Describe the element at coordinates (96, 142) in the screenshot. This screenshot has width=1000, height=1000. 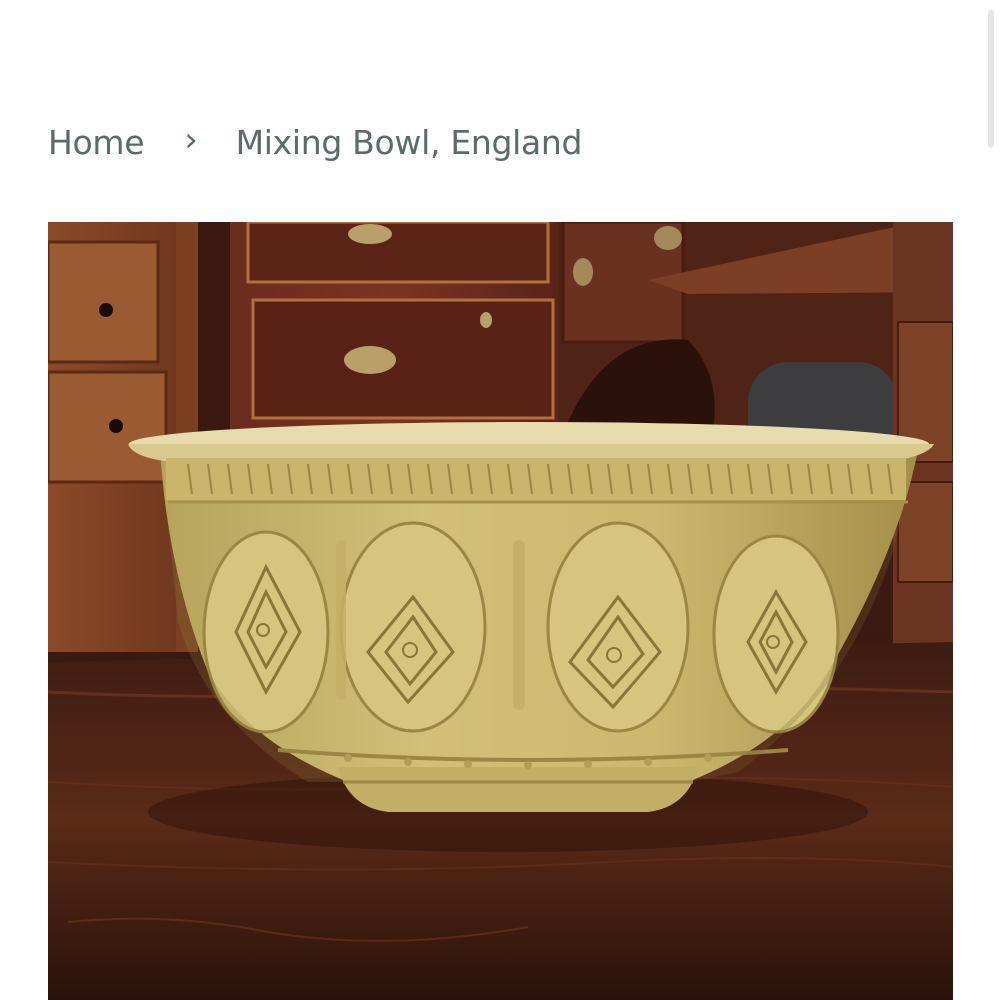
I see `breadcrumb-home-link: Home` at that location.